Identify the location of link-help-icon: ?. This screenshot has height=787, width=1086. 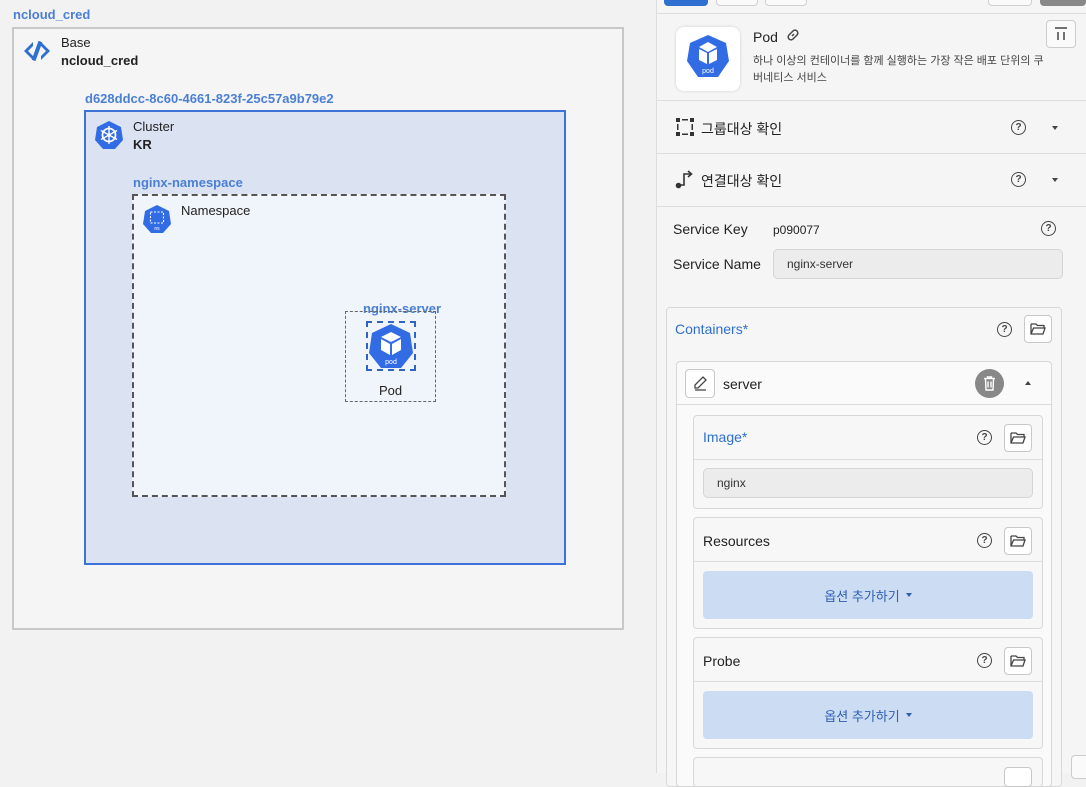
(1018, 179).